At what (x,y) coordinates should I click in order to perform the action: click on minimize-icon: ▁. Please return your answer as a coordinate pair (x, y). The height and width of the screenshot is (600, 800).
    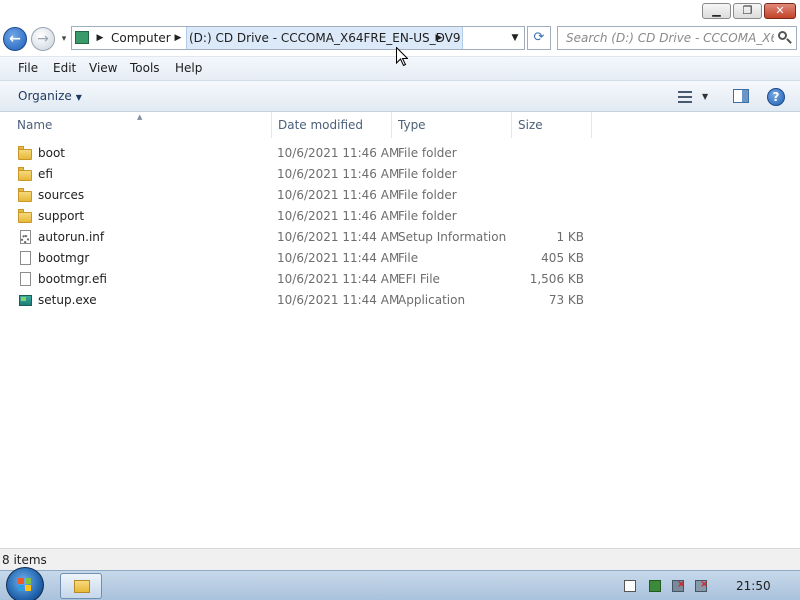
    Looking at the image, I should click on (716, 10).